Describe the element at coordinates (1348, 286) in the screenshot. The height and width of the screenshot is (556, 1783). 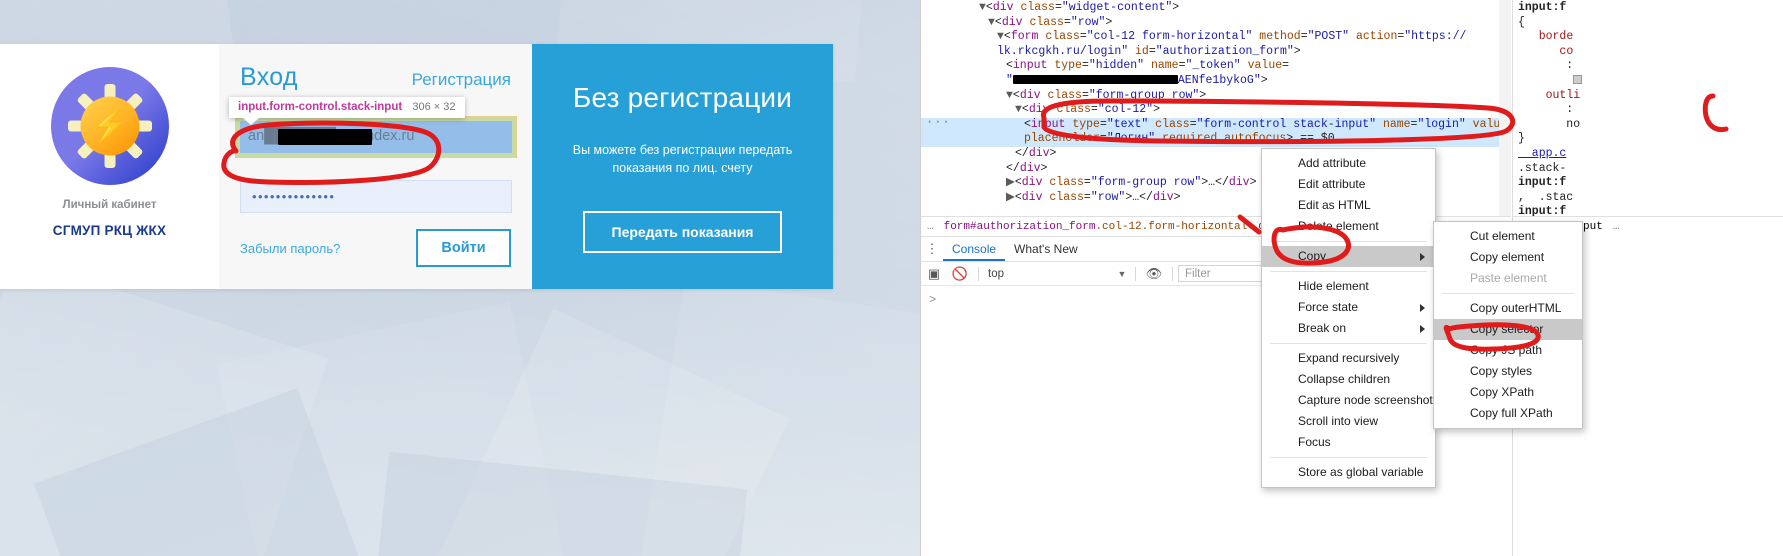
I see `menu-item-hide-element: Hide element` at that location.